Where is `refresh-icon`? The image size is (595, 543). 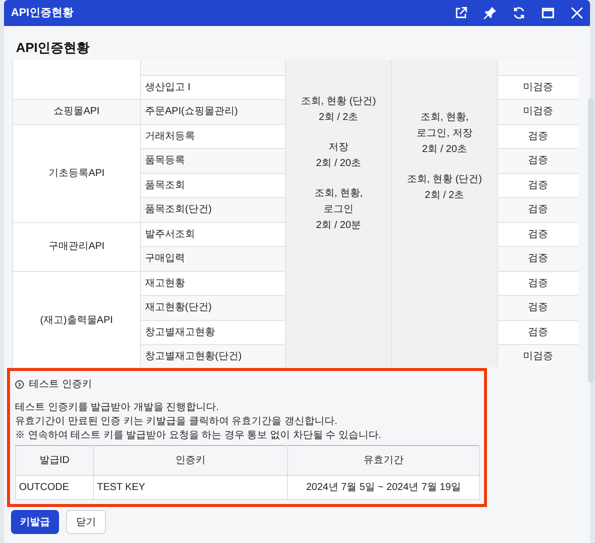 refresh-icon is located at coordinates (519, 13).